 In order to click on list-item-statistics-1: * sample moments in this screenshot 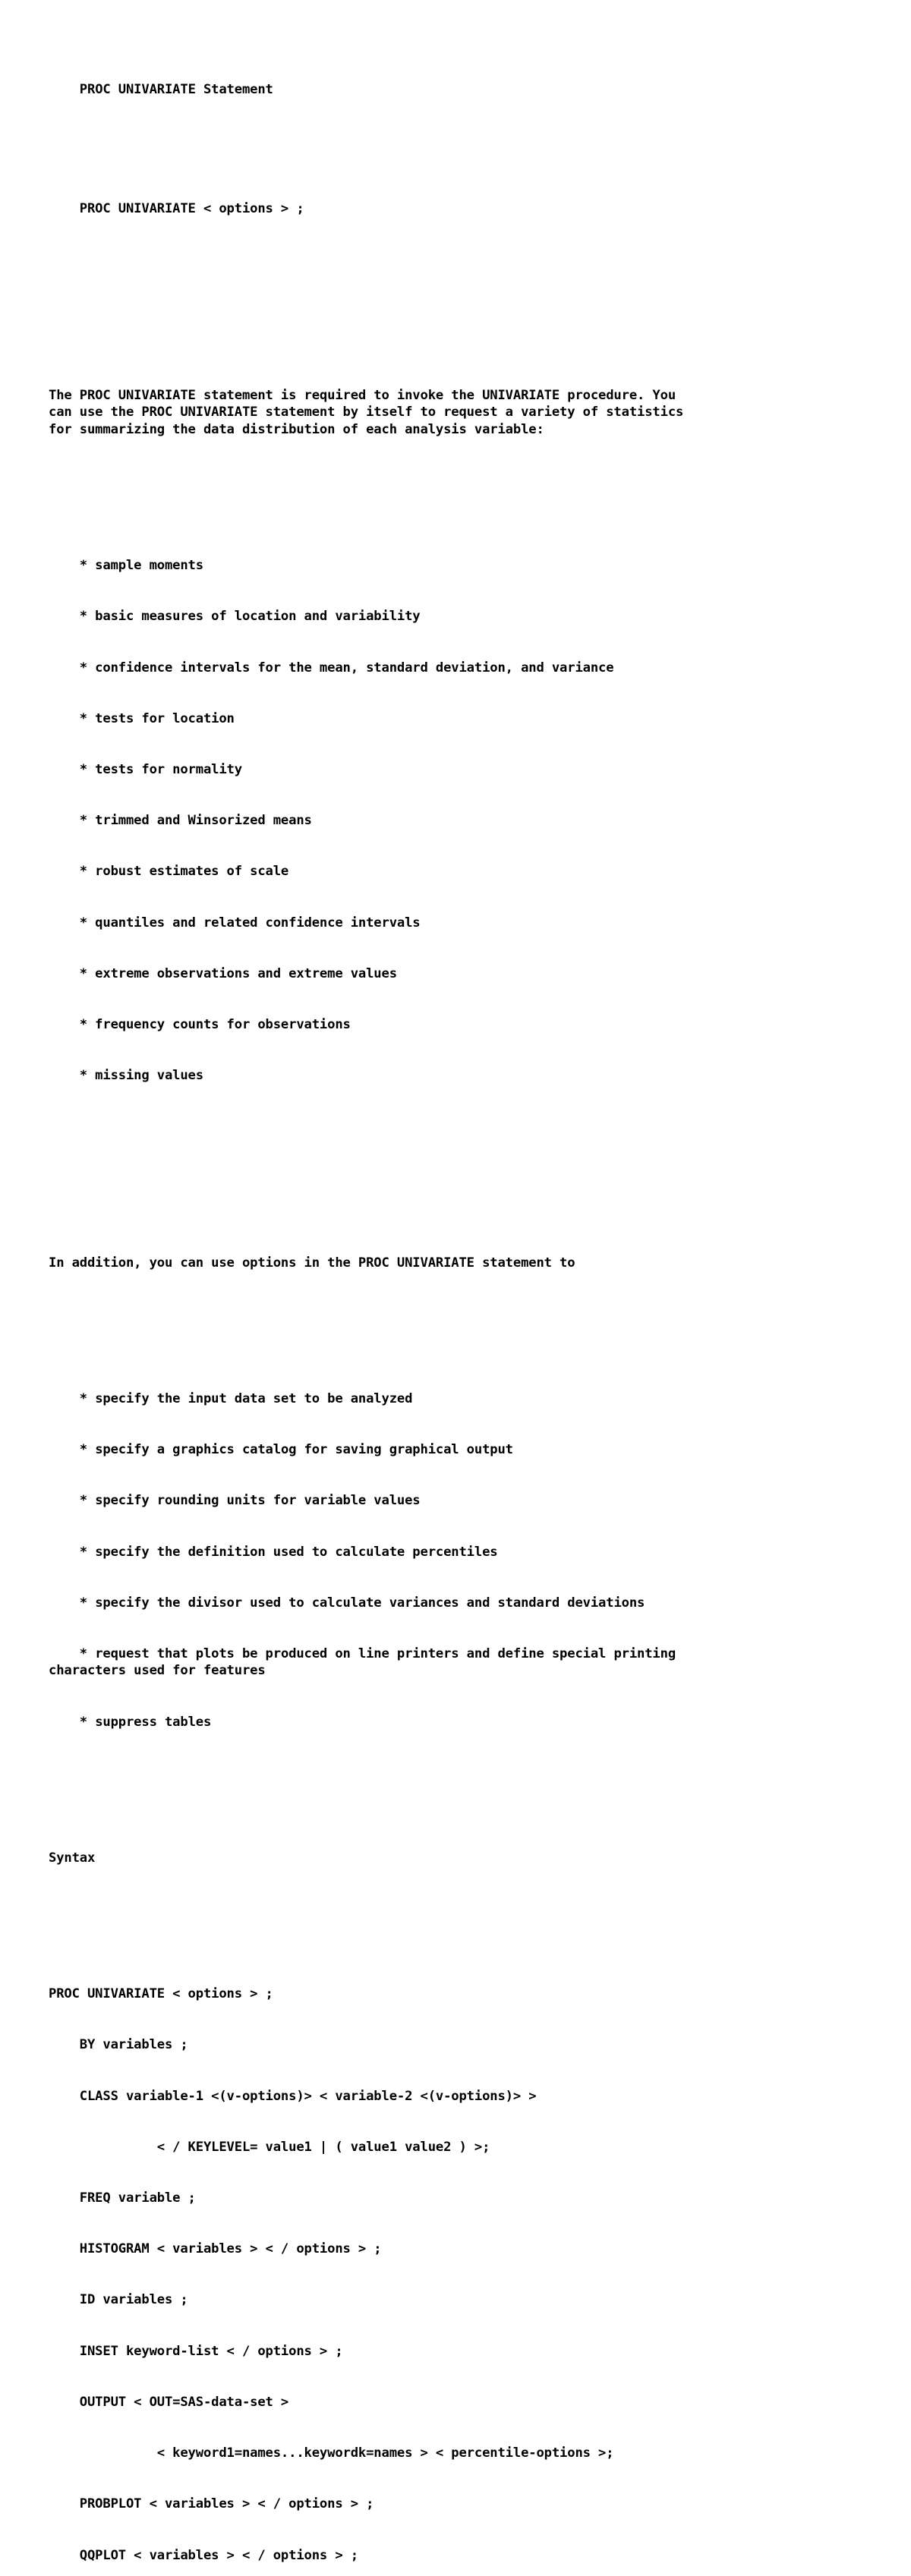, I will do `click(126, 566)`.